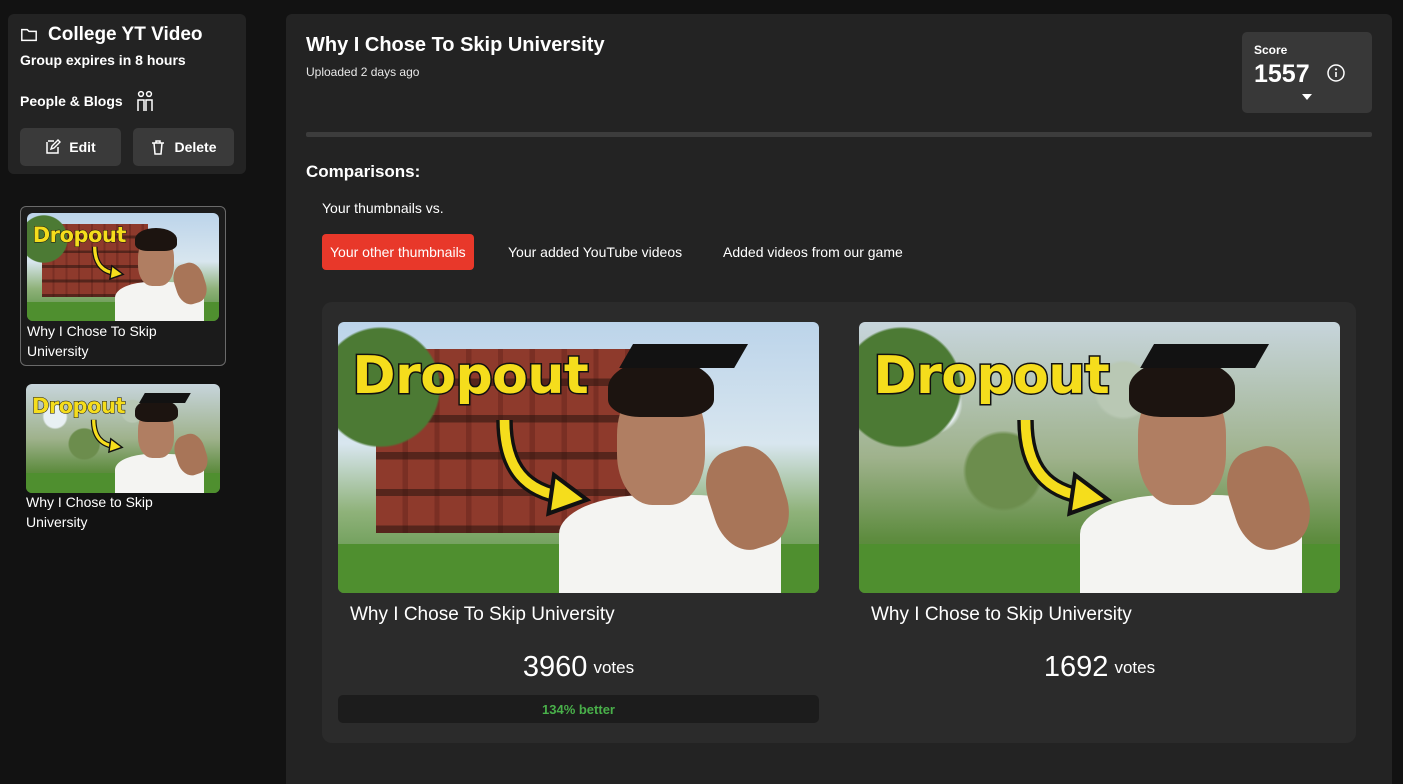 The width and height of the screenshot is (1403, 784). I want to click on chevron-down-icon, so click(1307, 97).